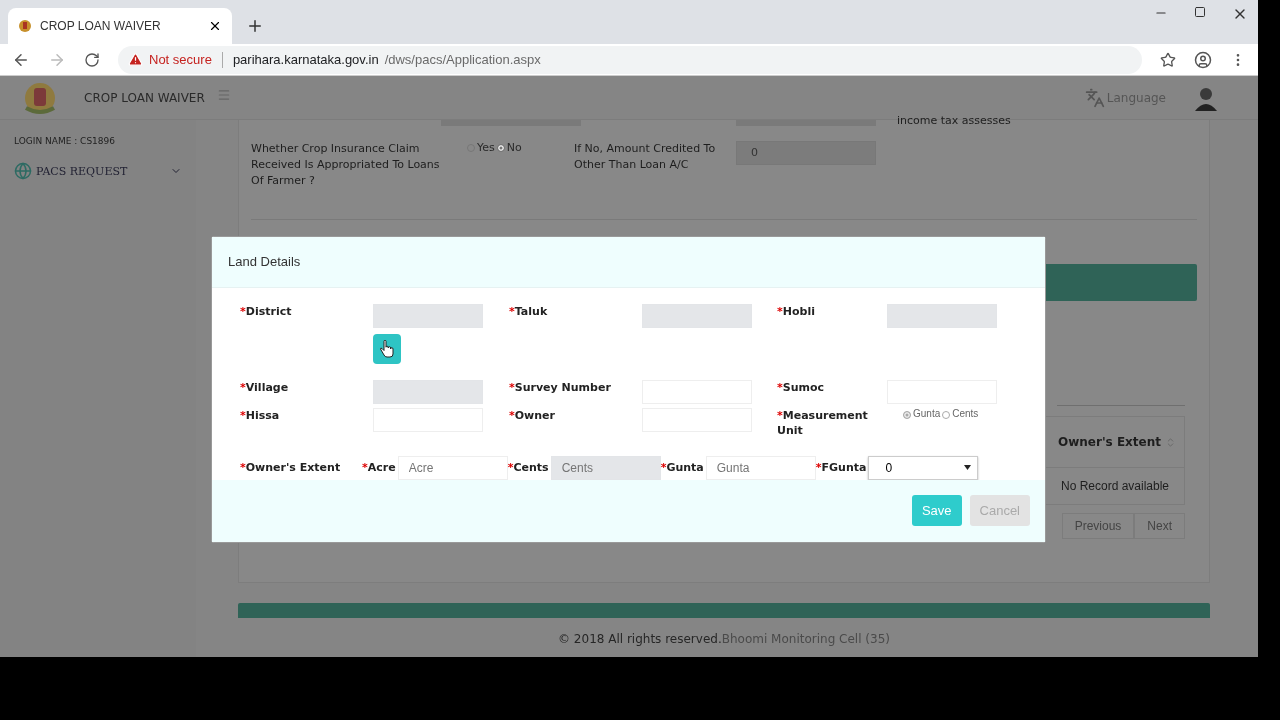 Image resolution: width=1280 pixels, height=720 pixels. What do you see at coordinates (514, 147) in the screenshot?
I see `radio-label: No` at bounding box center [514, 147].